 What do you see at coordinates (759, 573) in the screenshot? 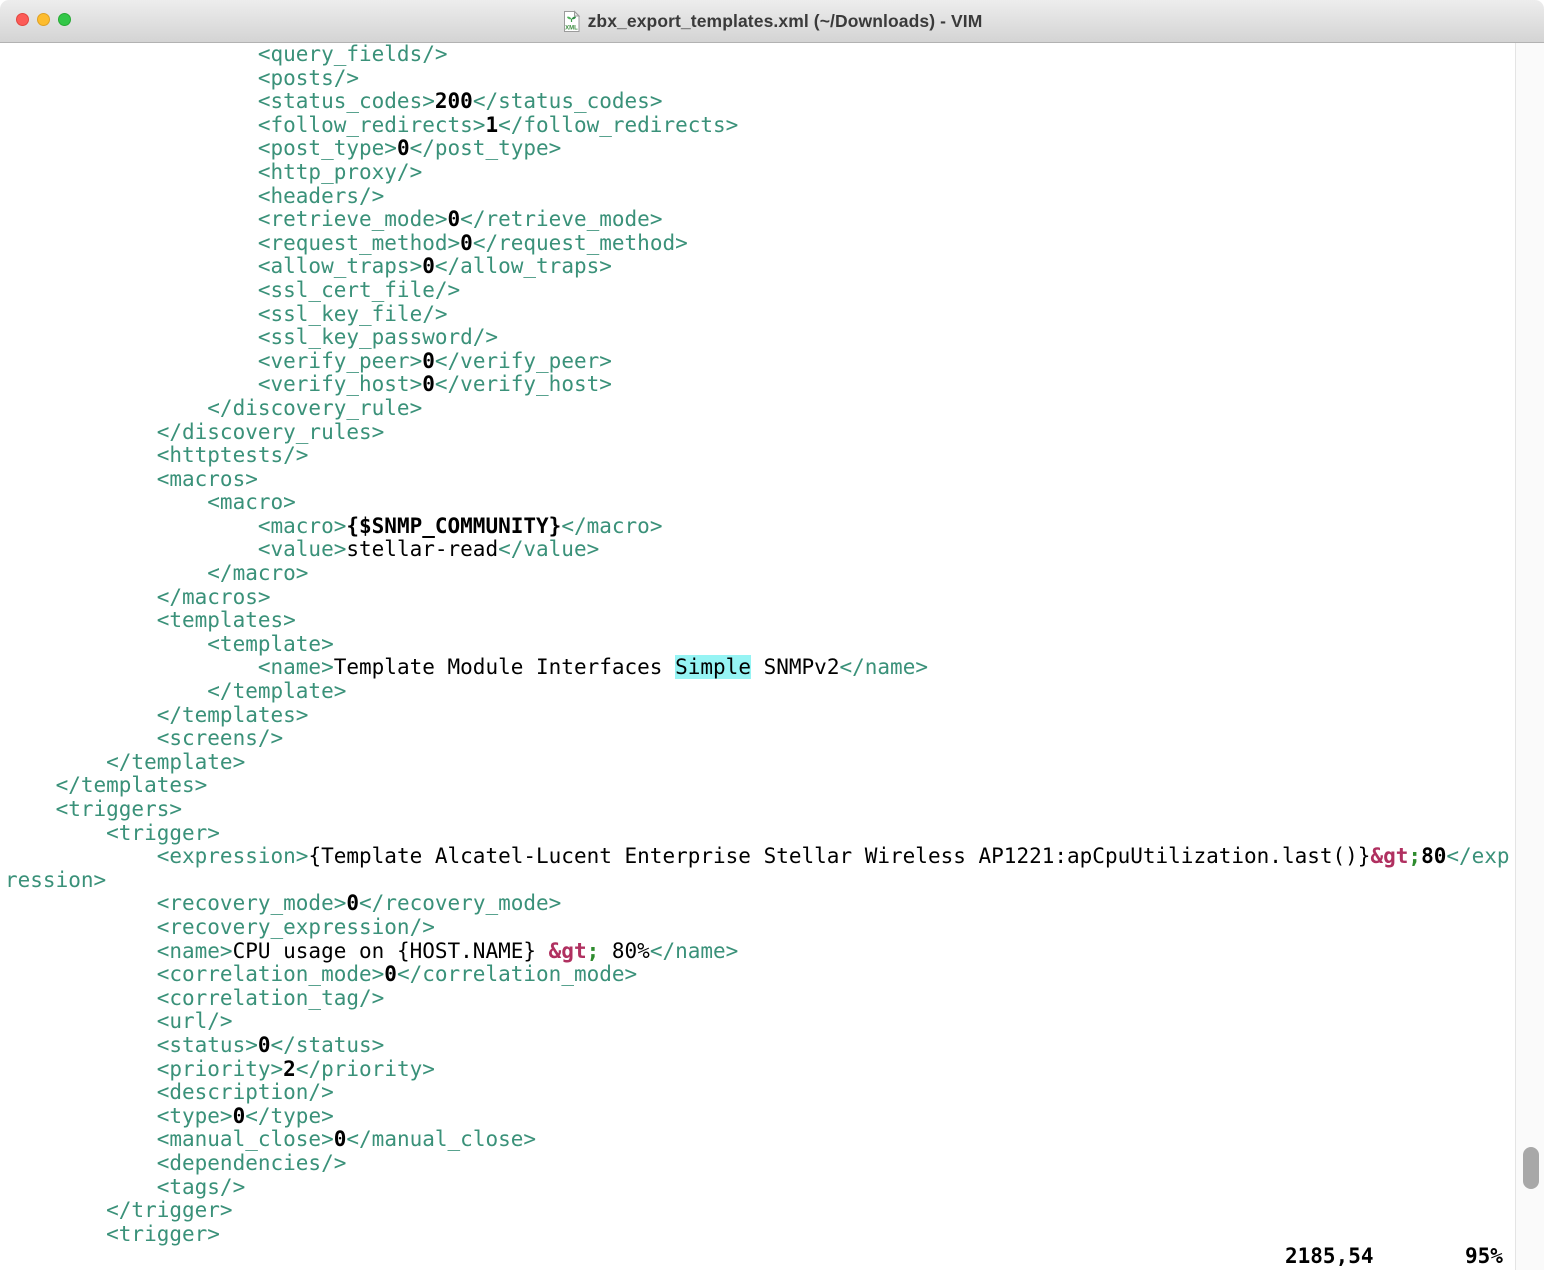
I see `code-line: </macro>` at bounding box center [759, 573].